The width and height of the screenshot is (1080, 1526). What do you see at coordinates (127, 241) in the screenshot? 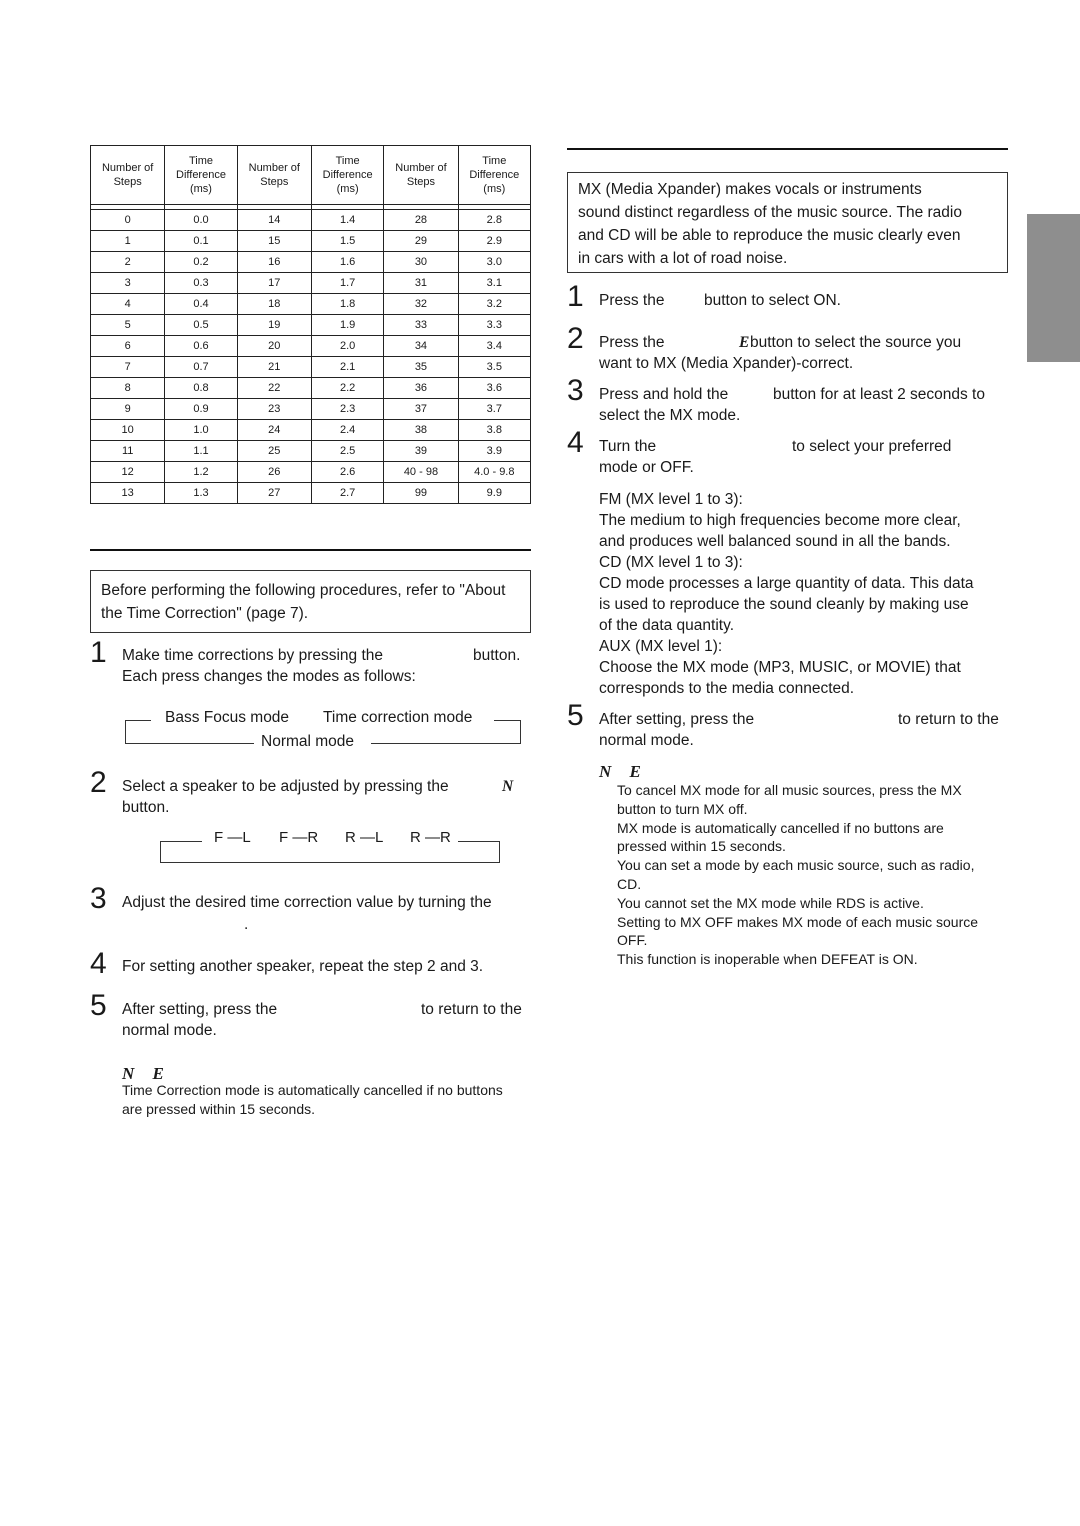
I see `cell-steps: 1` at bounding box center [127, 241].